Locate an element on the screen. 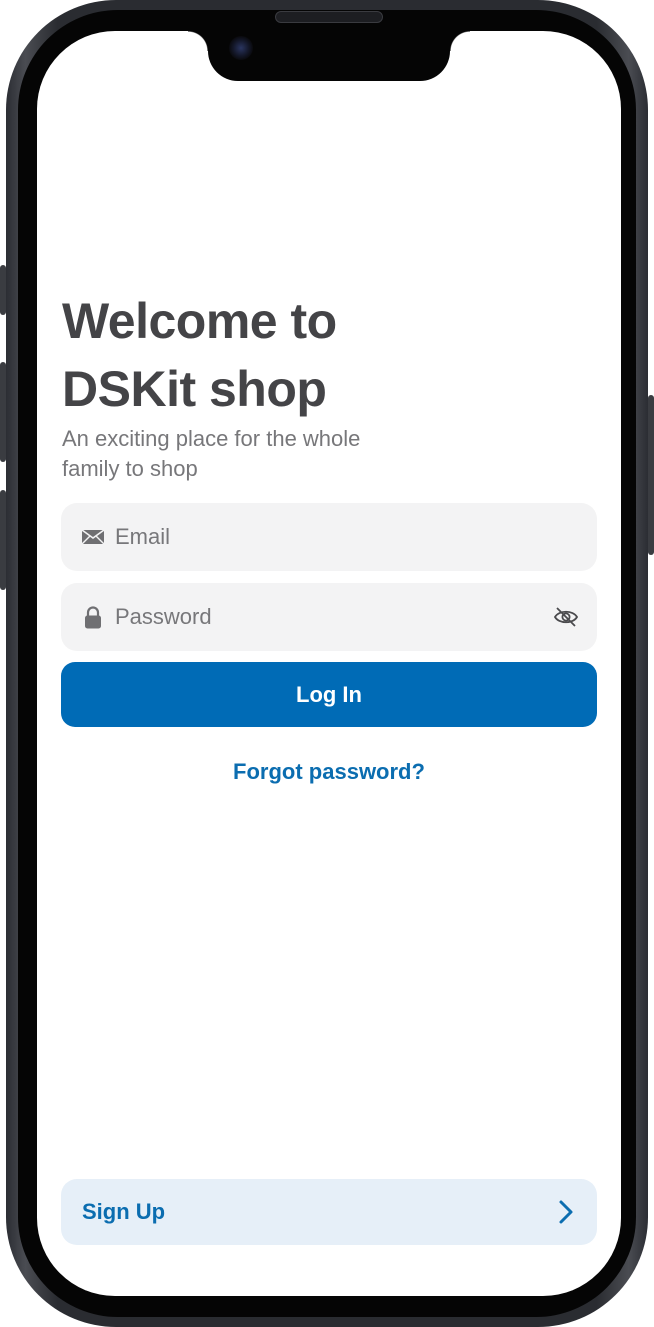 This screenshot has width=654, height=1327. side-button-volume-down is located at coordinates (3, 540).